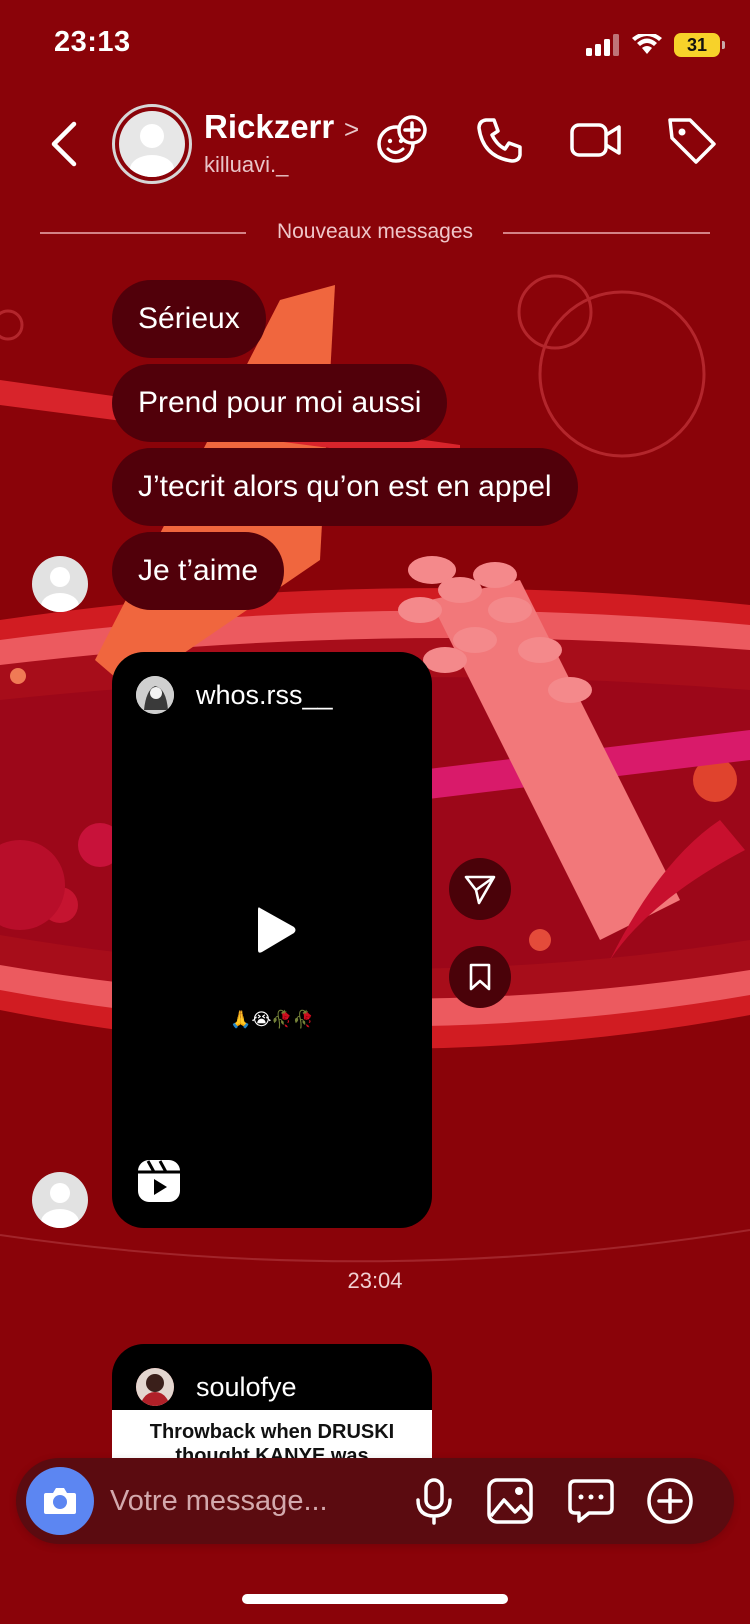 Image resolution: width=750 pixels, height=1624 pixels. I want to click on microphone-icon, so click(434, 1501).